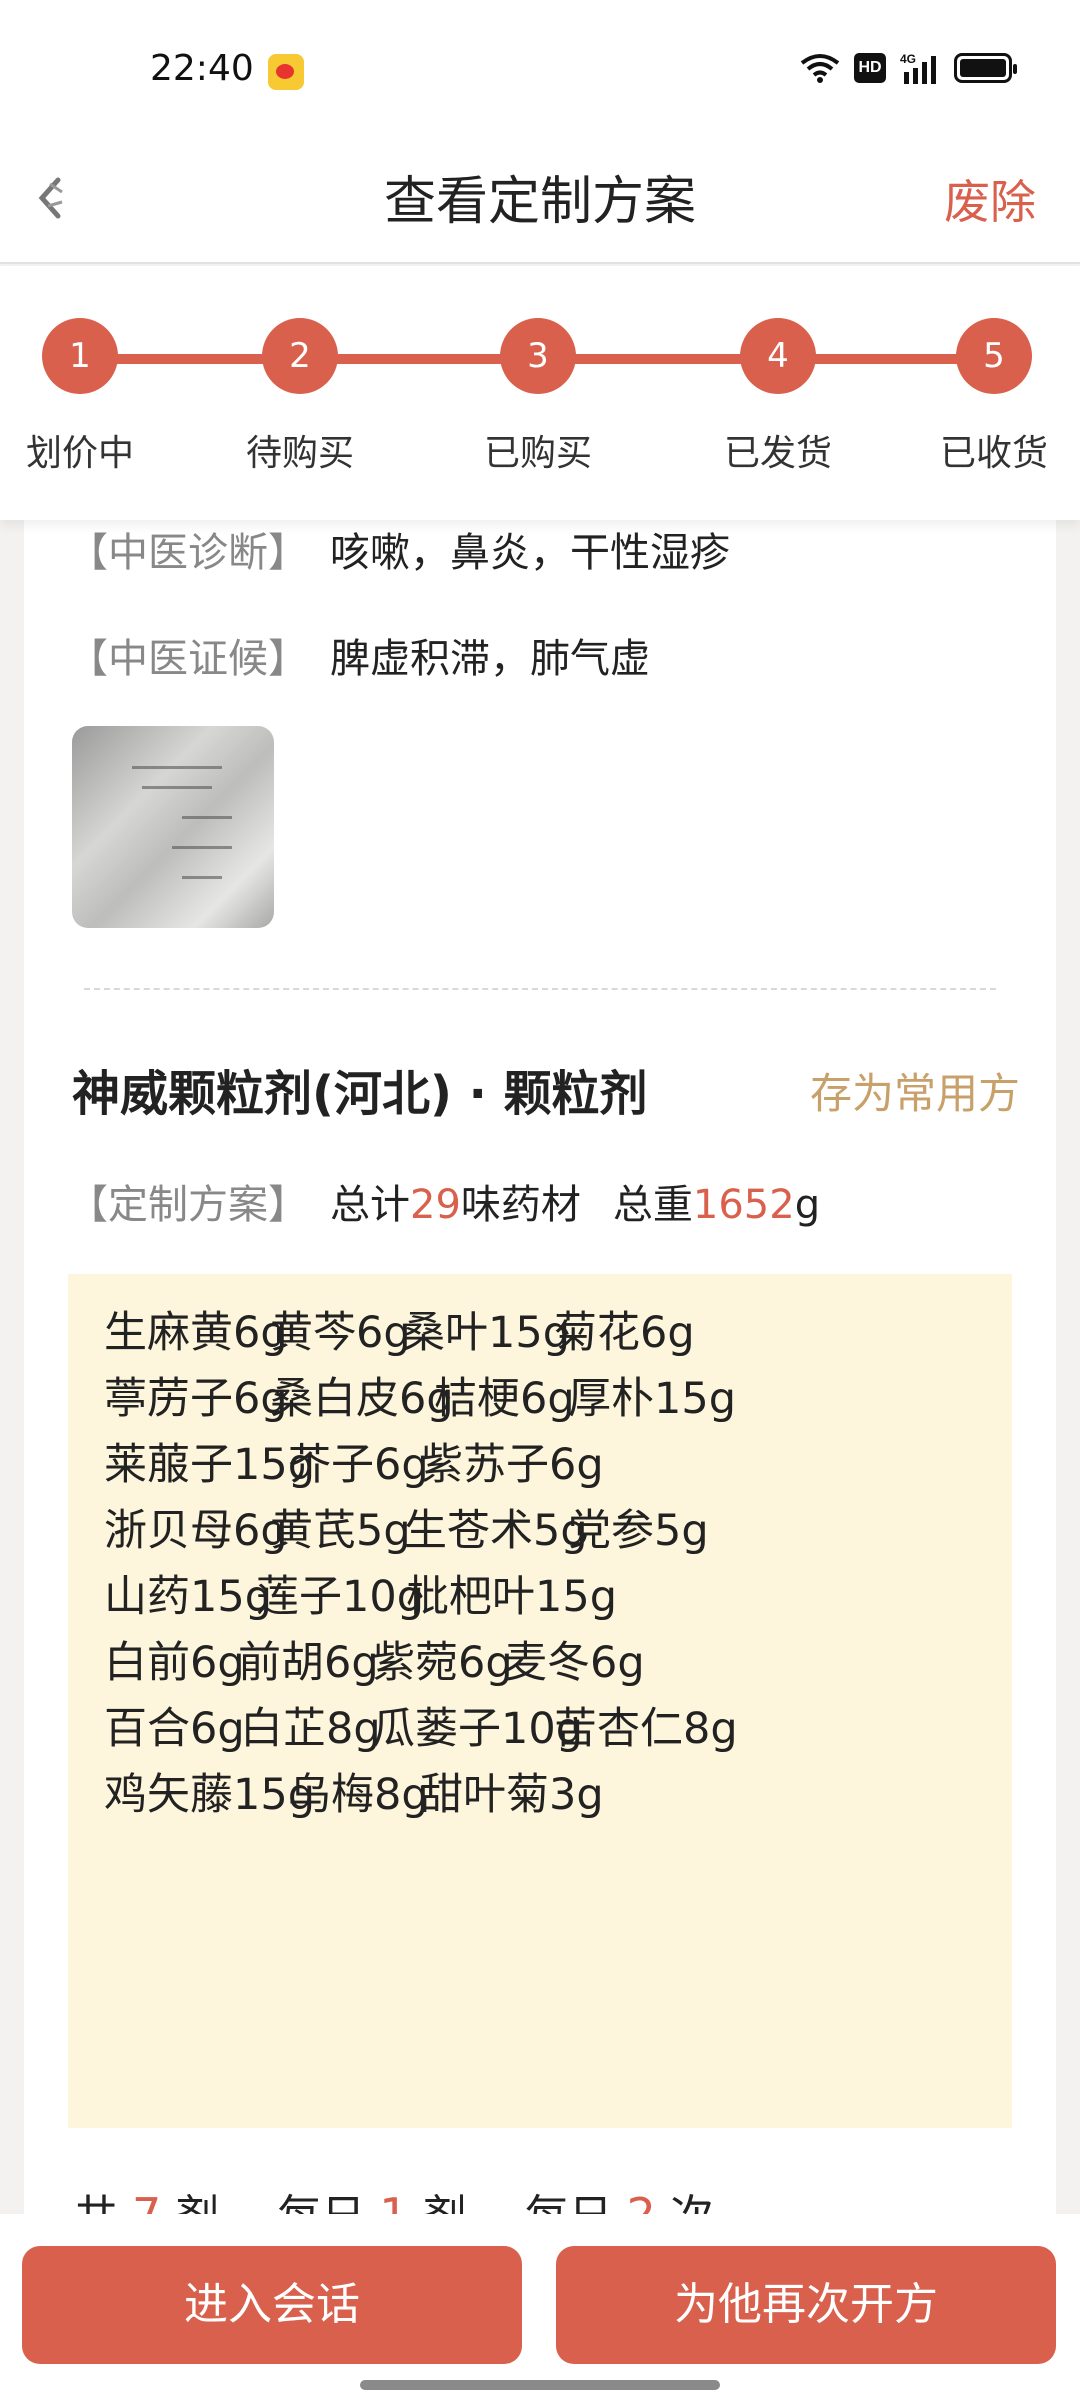 The height and width of the screenshot is (2400, 1080). What do you see at coordinates (520, 1205) in the screenshot?
I see `total-suffix: 味药材` at bounding box center [520, 1205].